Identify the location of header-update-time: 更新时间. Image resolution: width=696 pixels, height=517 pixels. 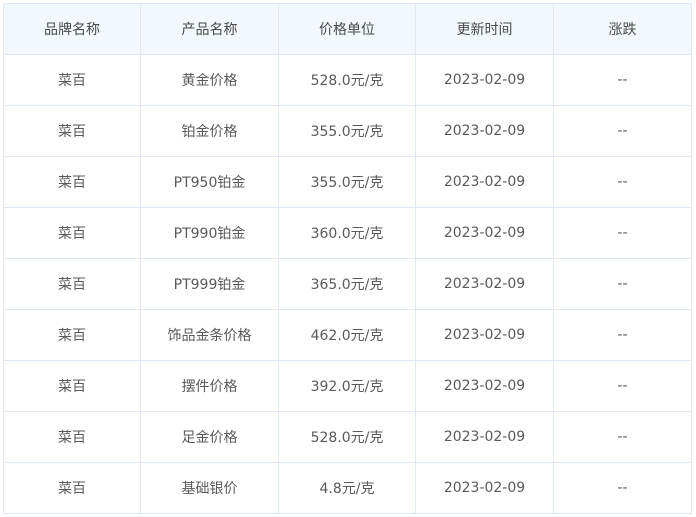
(484, 29).